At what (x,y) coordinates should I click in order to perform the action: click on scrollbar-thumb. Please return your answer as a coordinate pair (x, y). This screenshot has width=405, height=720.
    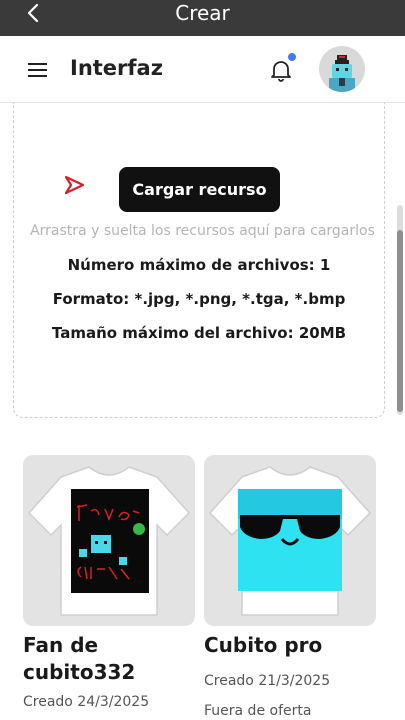
    Looking at the image, I should click on (400, 321).